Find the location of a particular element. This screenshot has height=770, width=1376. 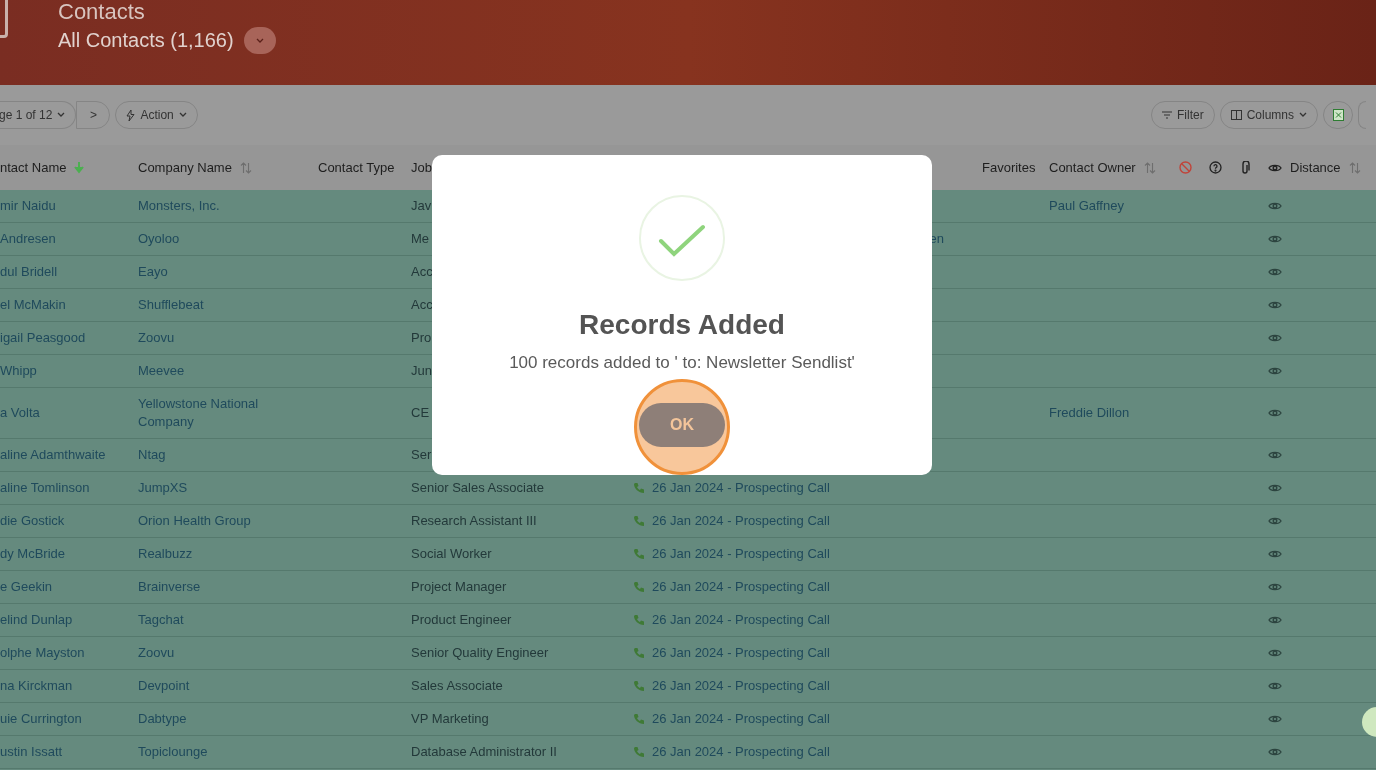

company-name-link: Dabtype is located at coordinates (228, 719).